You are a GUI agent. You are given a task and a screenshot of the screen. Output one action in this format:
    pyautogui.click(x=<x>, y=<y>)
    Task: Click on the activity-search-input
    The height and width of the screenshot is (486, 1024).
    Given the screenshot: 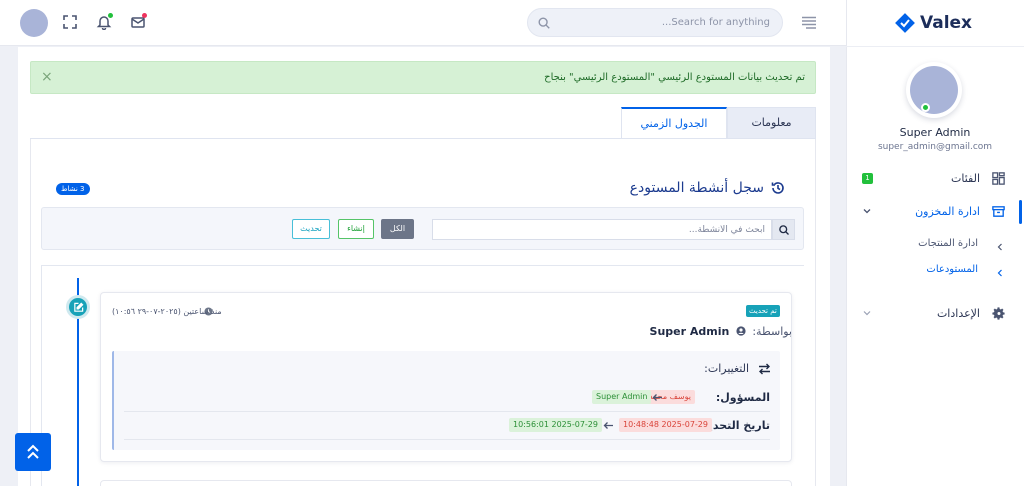 What is the action you would take?
    pyautogui.click(x=602, y=229)
    